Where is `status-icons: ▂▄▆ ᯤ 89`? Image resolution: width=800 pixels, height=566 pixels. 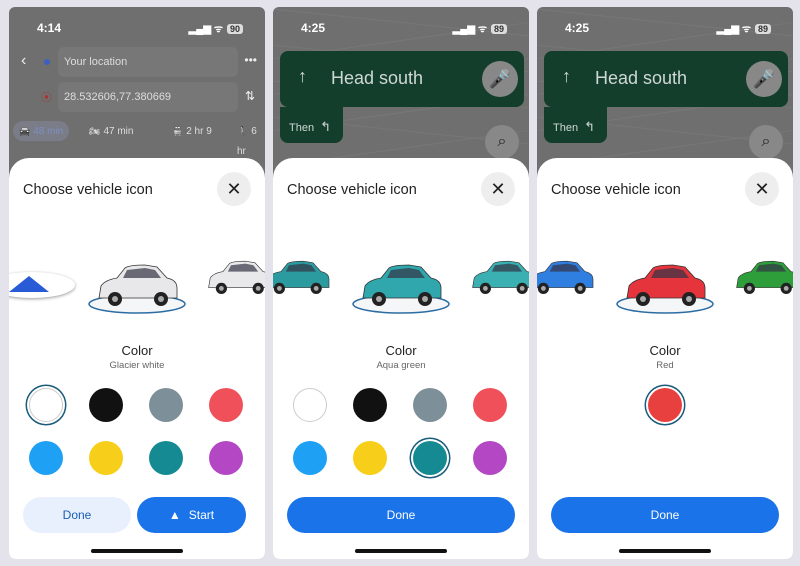 status-icons: ▂▄▆ ᯤ 89 is located at coordinates (744, 28).